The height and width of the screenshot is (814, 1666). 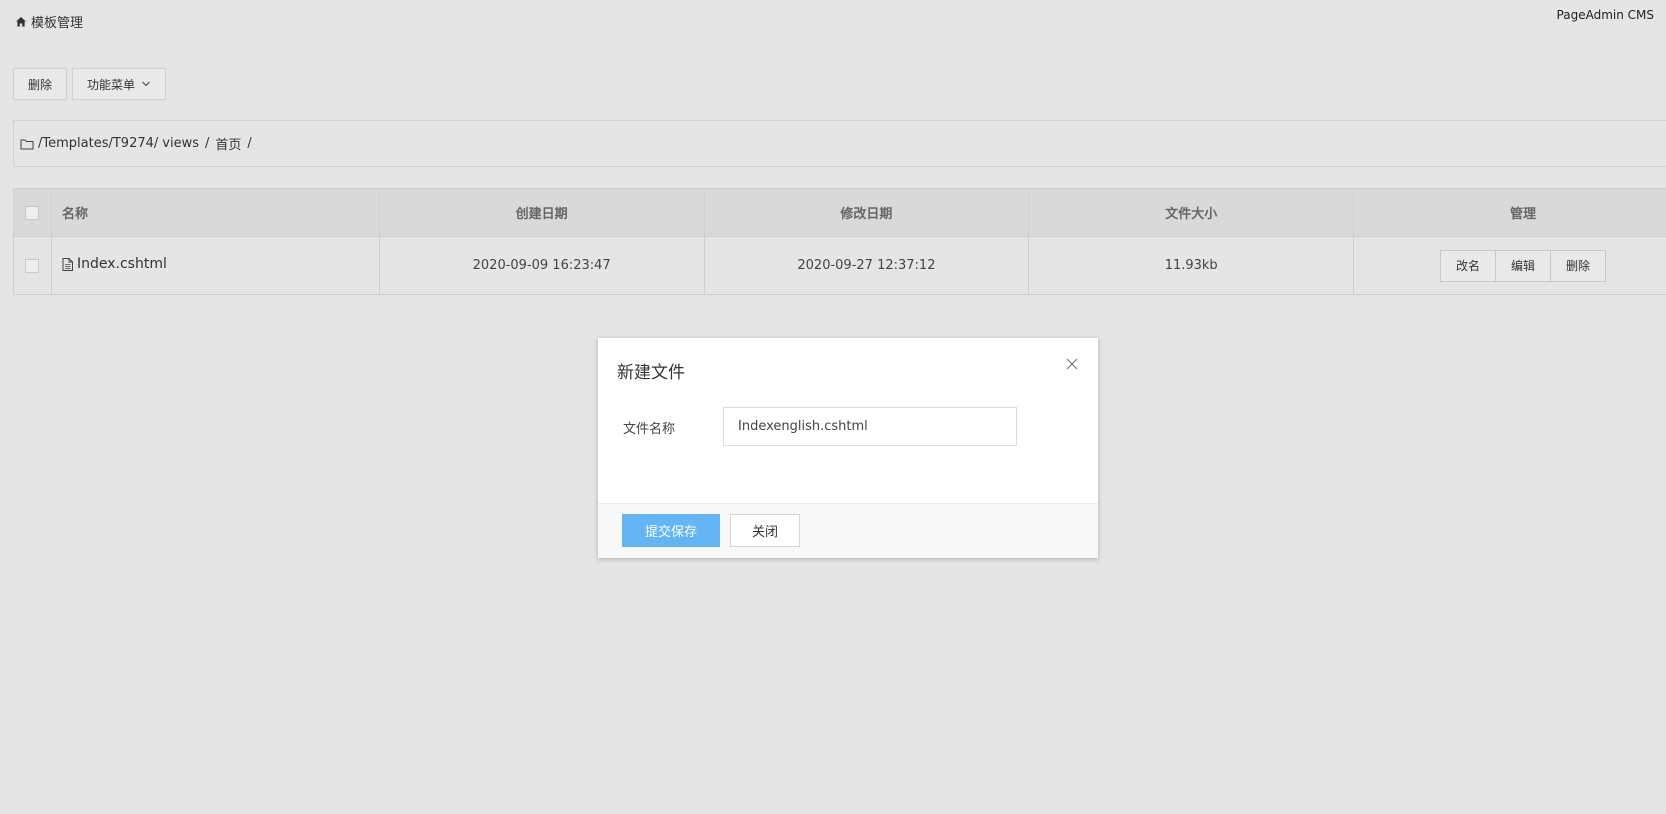 What do you see at coordinates (848, 530) in the screenshot?
I see `dialog-footer: 提交保存 关闭` at bounding box center [848, 530].